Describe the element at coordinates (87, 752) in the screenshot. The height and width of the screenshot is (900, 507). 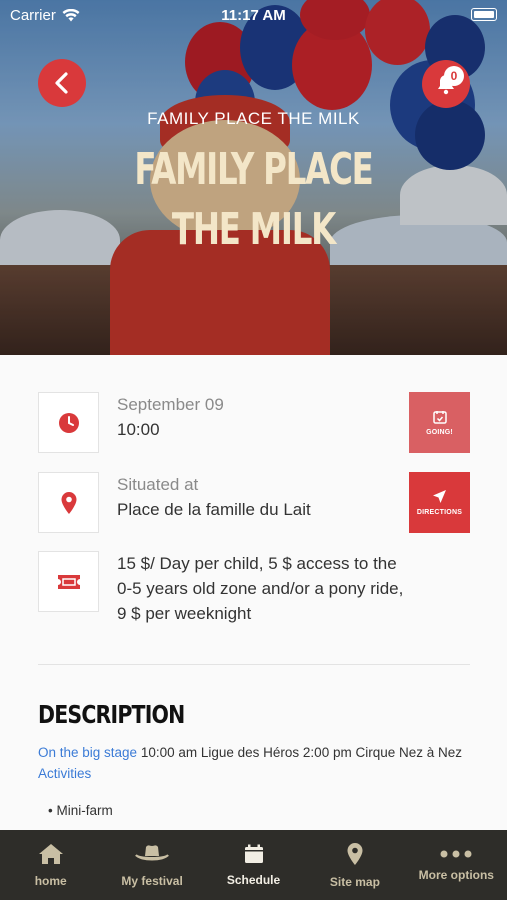
I see `big-stage-link: On the big stage` at that location.